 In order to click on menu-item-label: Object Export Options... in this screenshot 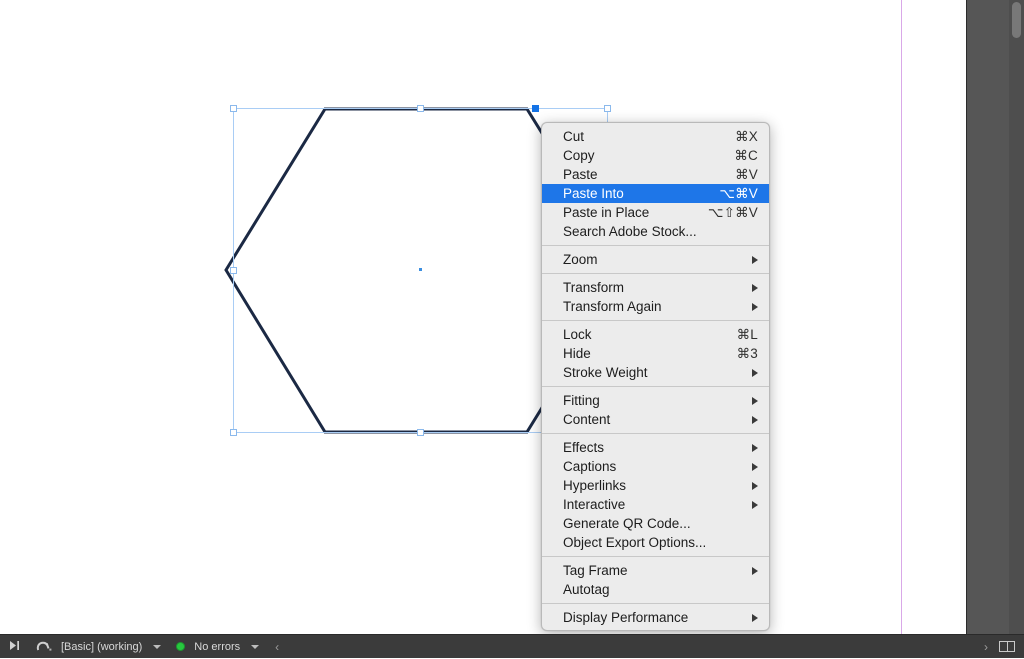, I will do `click(635, 542)`.